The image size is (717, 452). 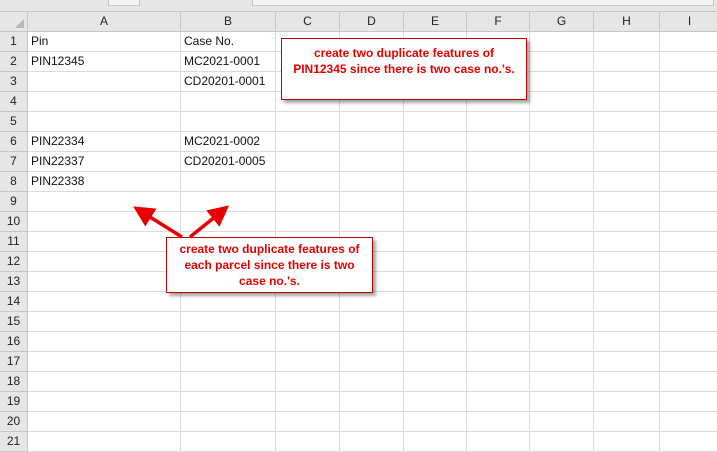 I want to click on cell-b20, so click(x=228, y=422).